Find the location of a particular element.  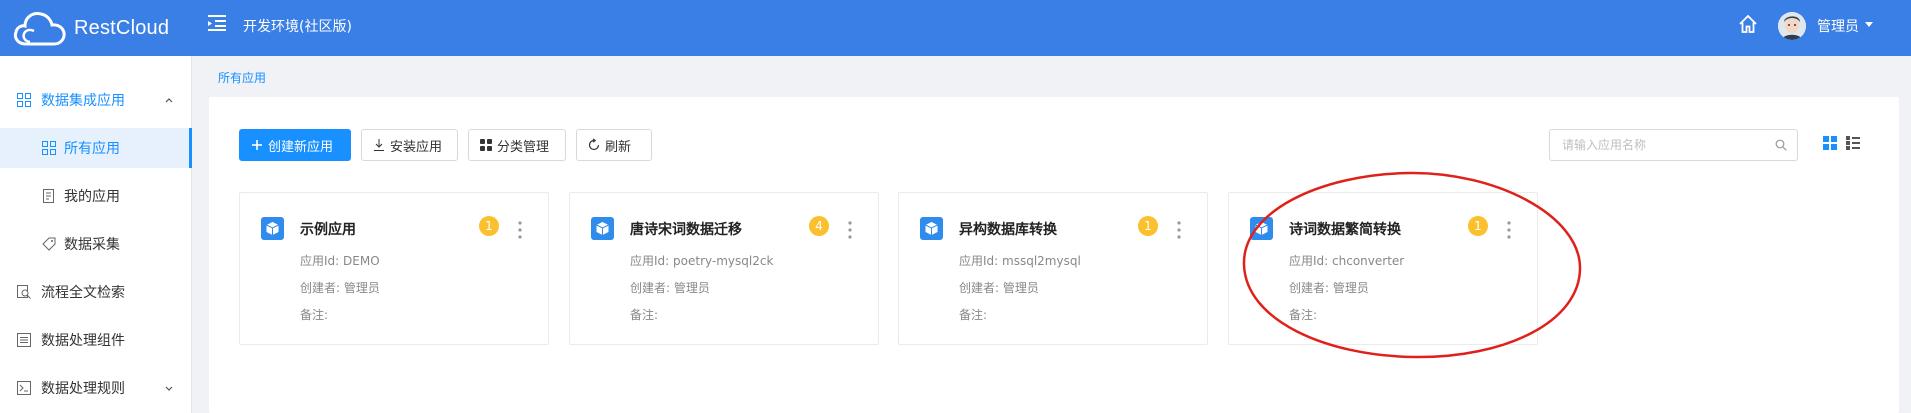

install-app-label: 安装应用 is located at coordinates (416, 147).